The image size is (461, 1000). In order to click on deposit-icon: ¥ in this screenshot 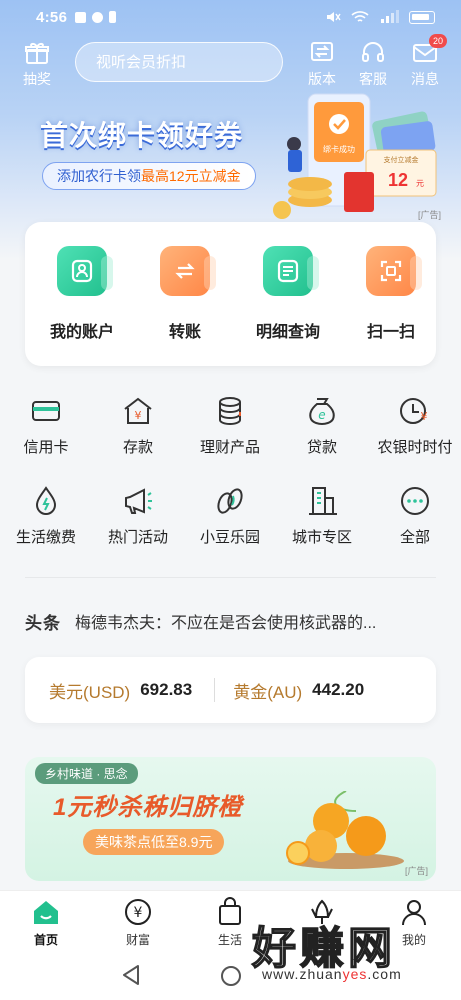, I will do `click(138, 410)`.